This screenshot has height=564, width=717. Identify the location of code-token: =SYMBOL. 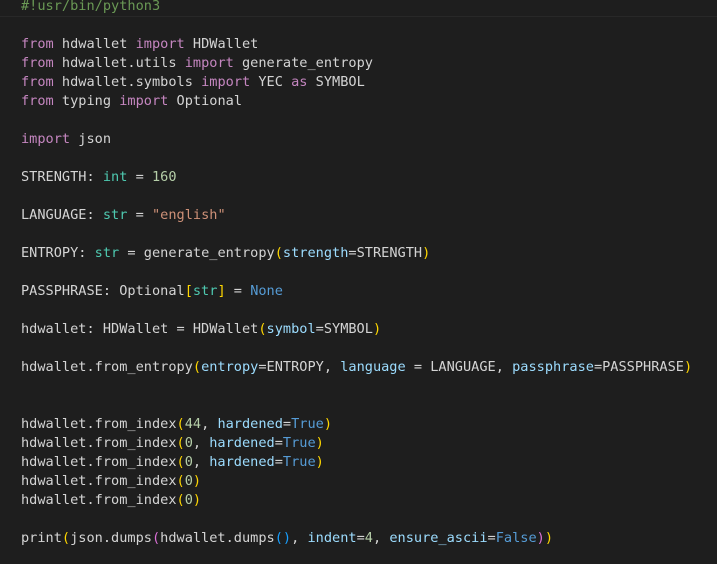
(344, 329).